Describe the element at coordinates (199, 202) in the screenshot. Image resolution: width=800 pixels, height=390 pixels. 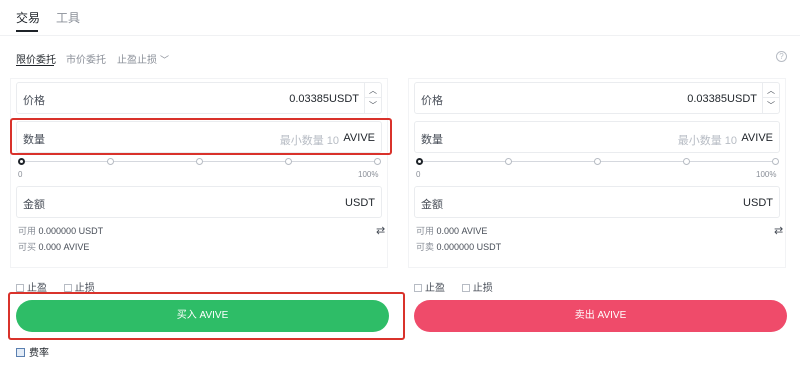
I see `buy-amount-input: 金额 USDT` at that location.